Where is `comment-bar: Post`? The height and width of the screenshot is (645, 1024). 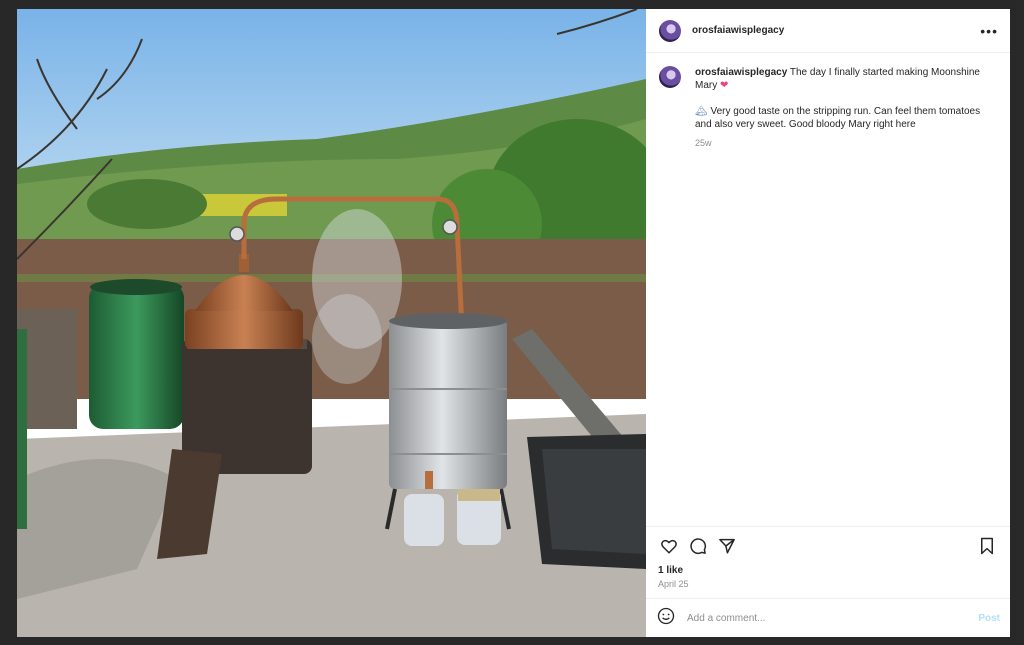 comment-bar: Post is located at coordinates (828, 617).